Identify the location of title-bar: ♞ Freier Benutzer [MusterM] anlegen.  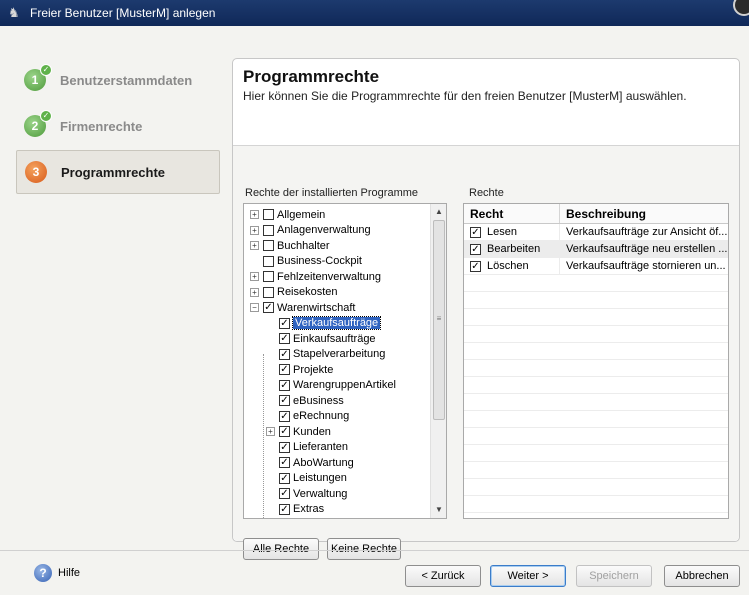
(374, 13).